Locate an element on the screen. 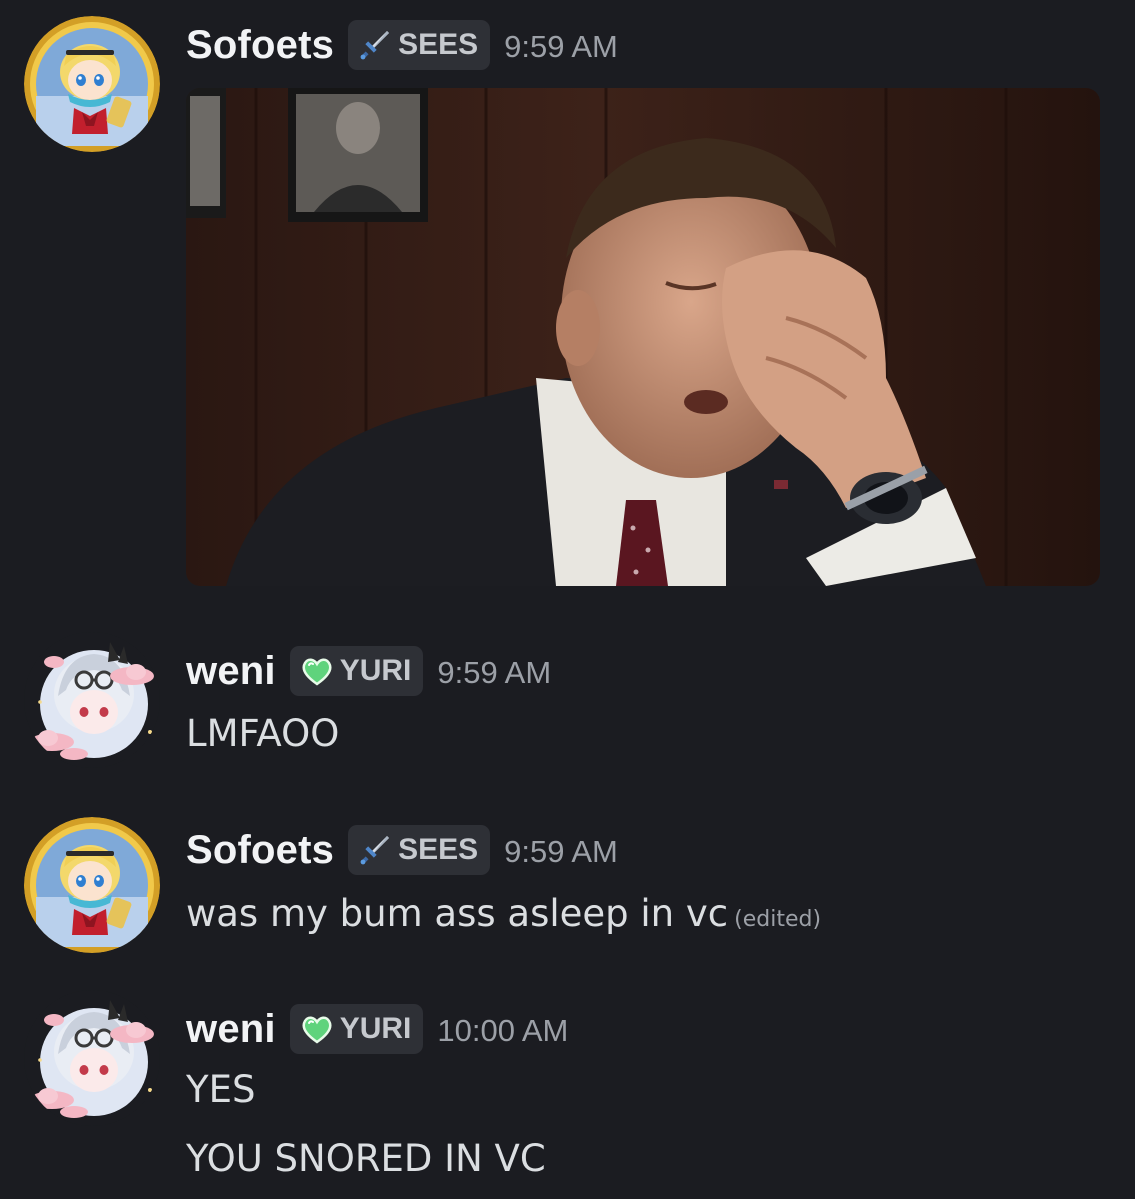  message-text: LMFAOO is located at coordinates (263, 733).